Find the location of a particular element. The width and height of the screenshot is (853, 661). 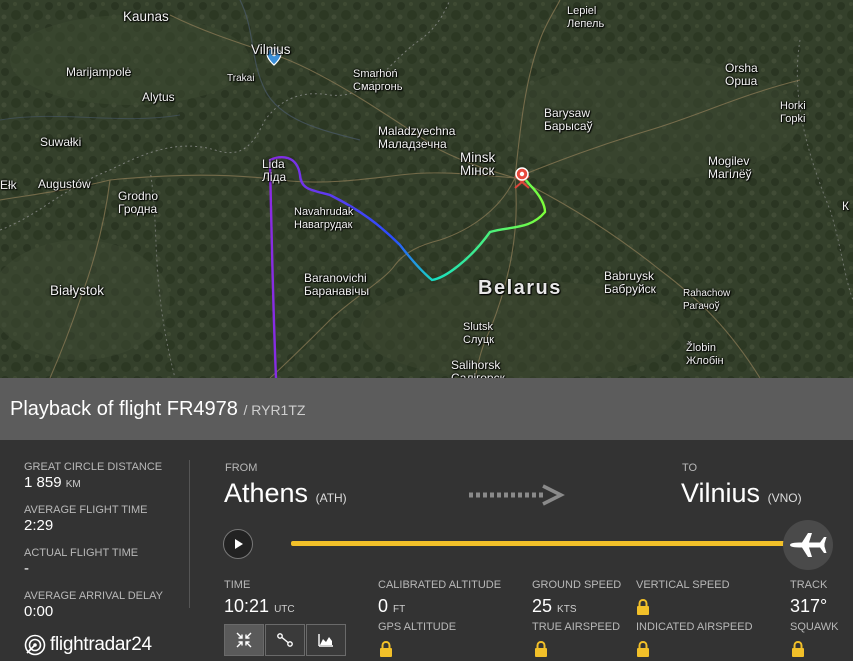

playback-handle is located at coordinates (808, 545).